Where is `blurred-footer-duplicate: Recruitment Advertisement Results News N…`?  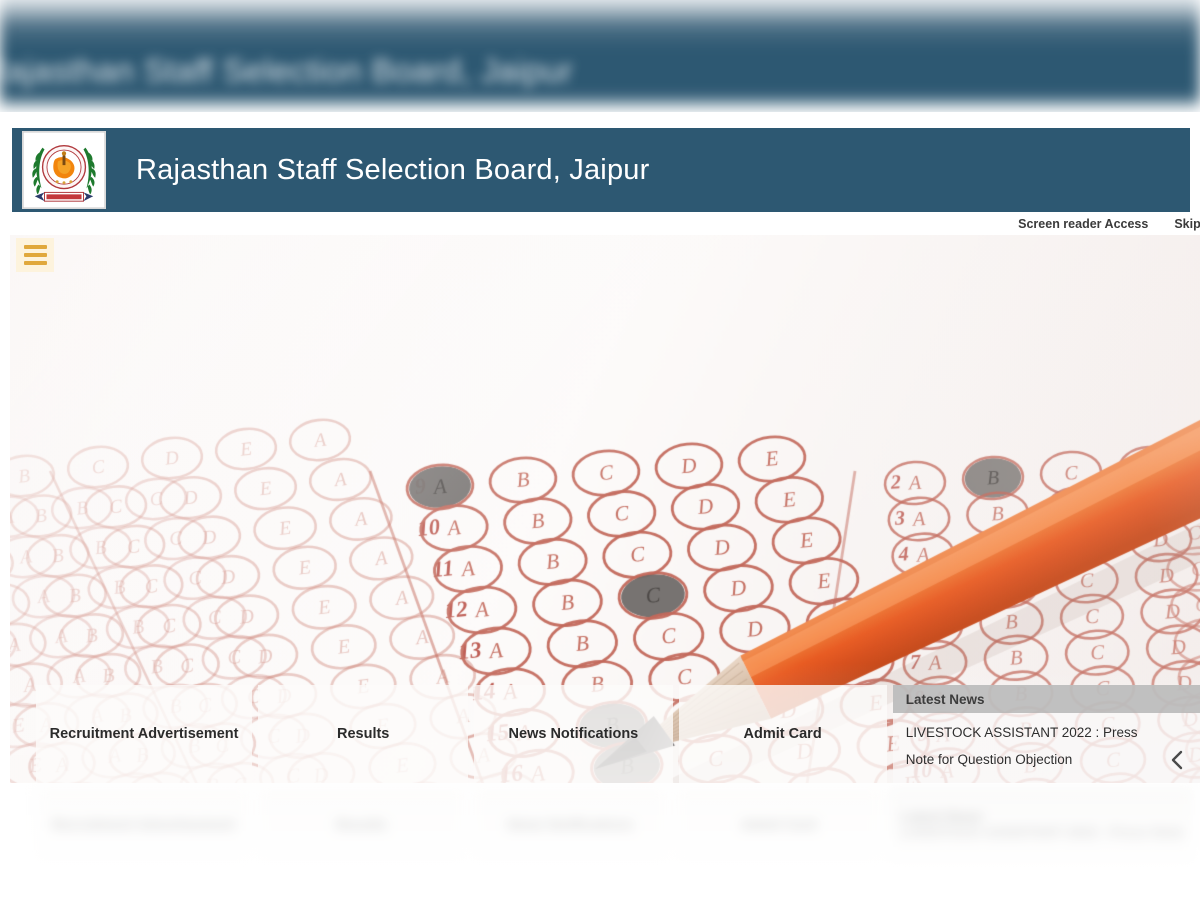 blurred-footer-duplicate: Recruitment Advertisement Results News N… is located at coordinates (600, 841).